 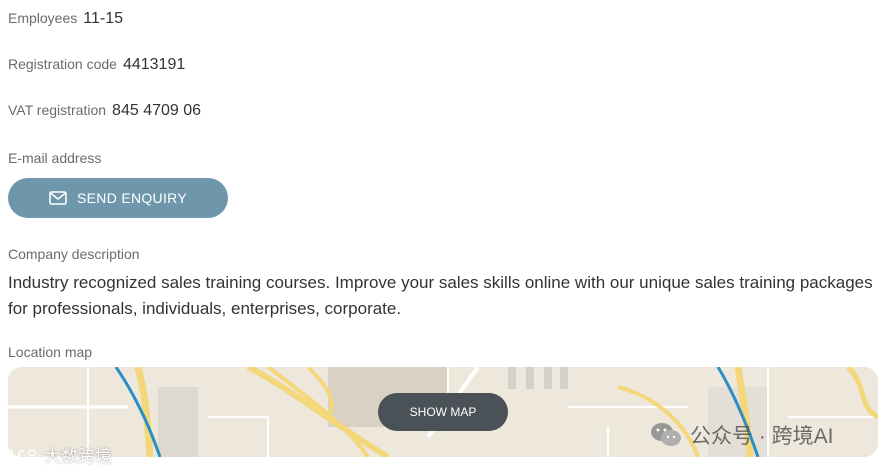 I want to click on registration-value: 4413191, so click(x=154, y=64).